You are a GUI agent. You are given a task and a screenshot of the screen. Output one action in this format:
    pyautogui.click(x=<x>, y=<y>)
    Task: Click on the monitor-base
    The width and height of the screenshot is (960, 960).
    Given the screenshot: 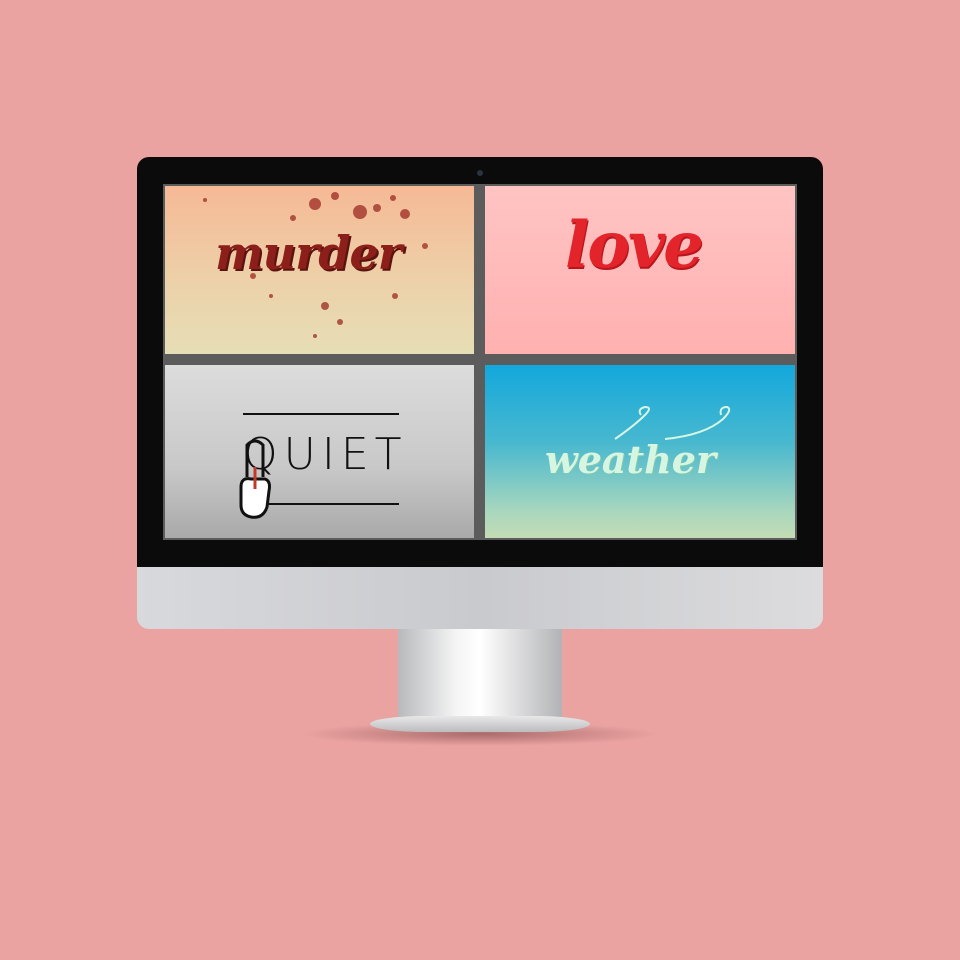 What is the action you would take?
    pyautogui.click(x=480, y=724)
    